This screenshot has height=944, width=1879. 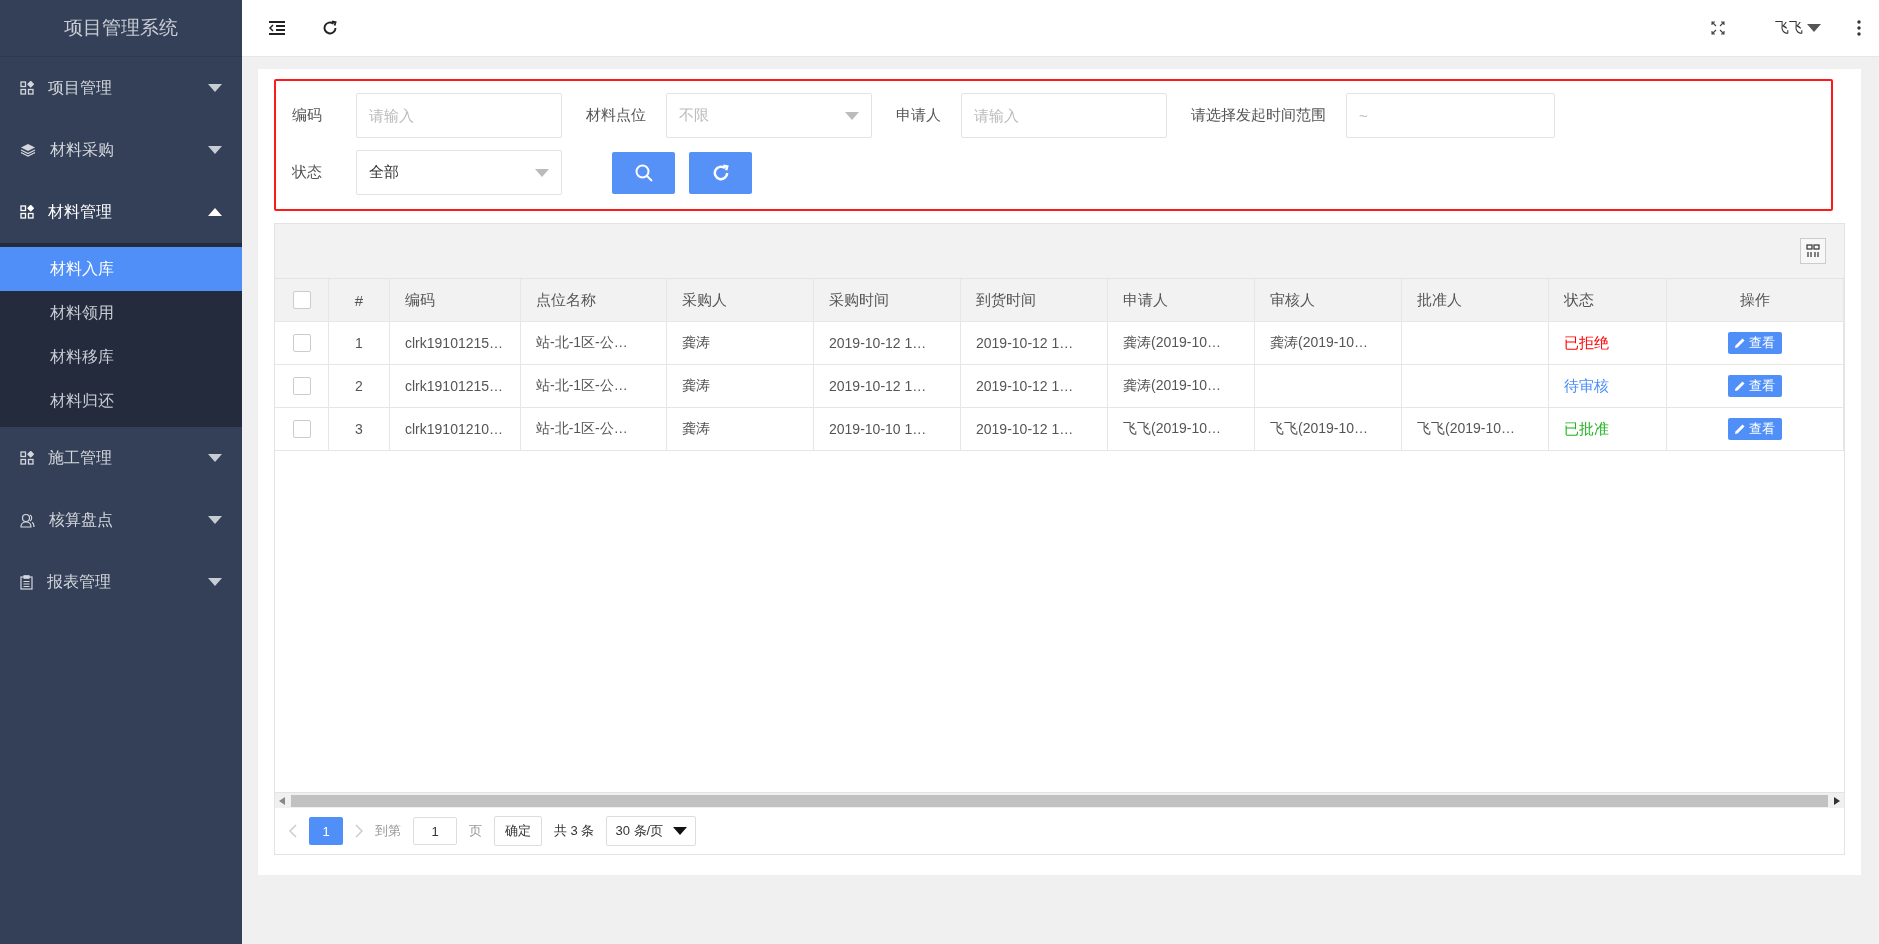 What do you see at coordinates (121, 458) in the screenshot?
I see `menu-item: 施工管理` at bounding box center [121, 458].